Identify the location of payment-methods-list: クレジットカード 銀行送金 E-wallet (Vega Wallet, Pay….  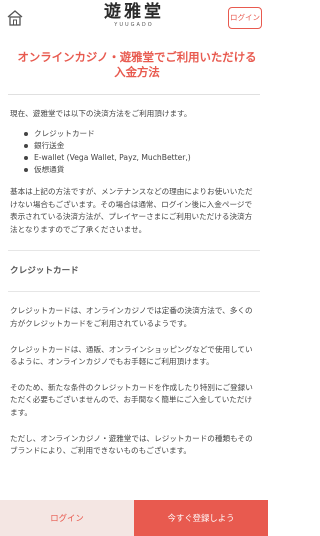
(146, 152).